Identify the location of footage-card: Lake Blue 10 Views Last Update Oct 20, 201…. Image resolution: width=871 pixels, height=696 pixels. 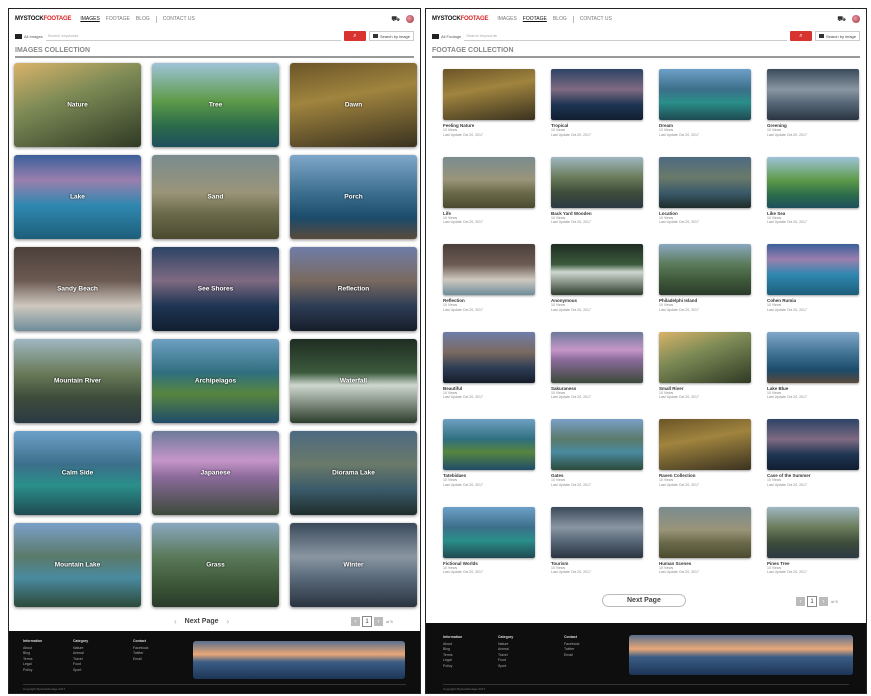
(813, 365).